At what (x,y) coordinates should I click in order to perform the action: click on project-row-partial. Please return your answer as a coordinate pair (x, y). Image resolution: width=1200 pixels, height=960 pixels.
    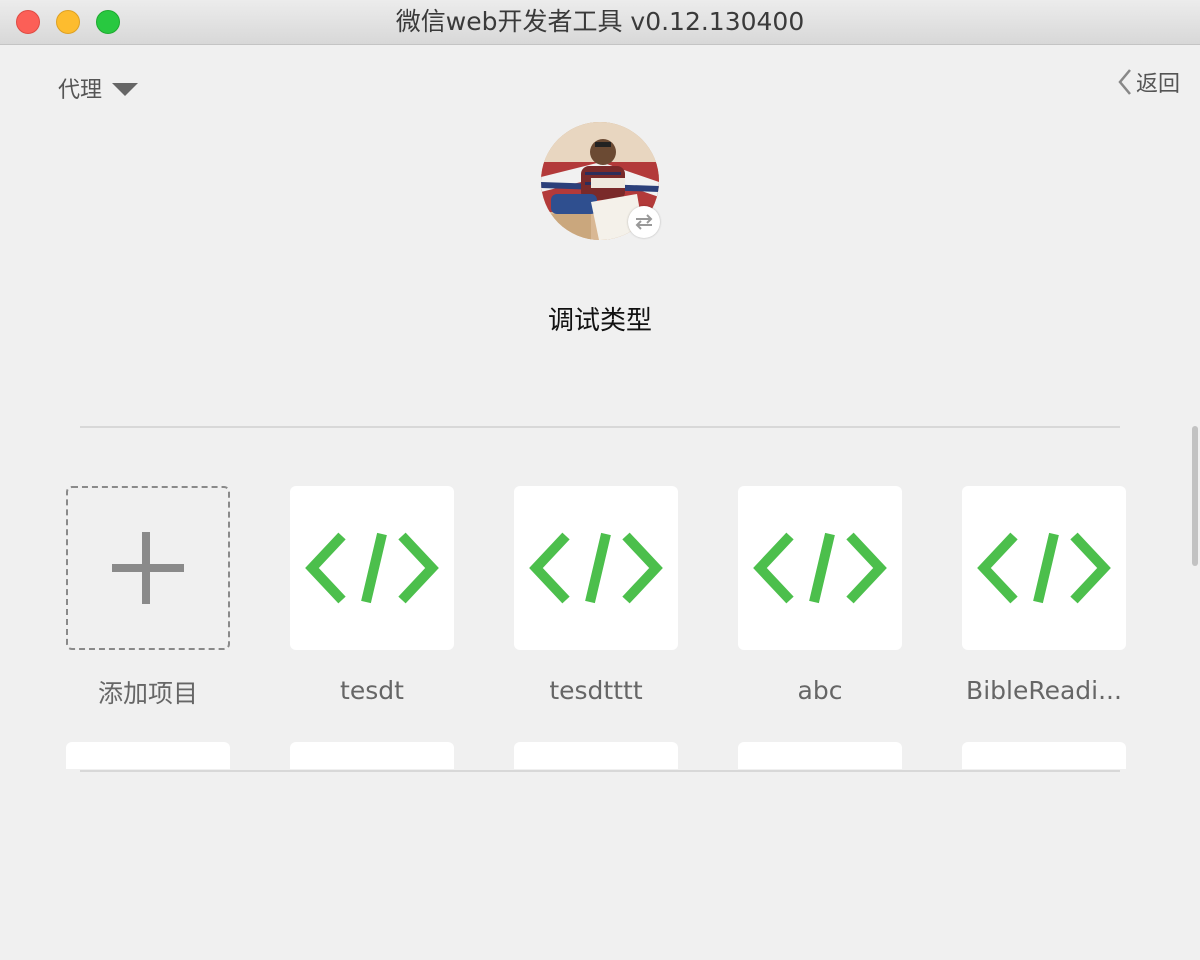
    Looking at the image, I should click on (600, 755).